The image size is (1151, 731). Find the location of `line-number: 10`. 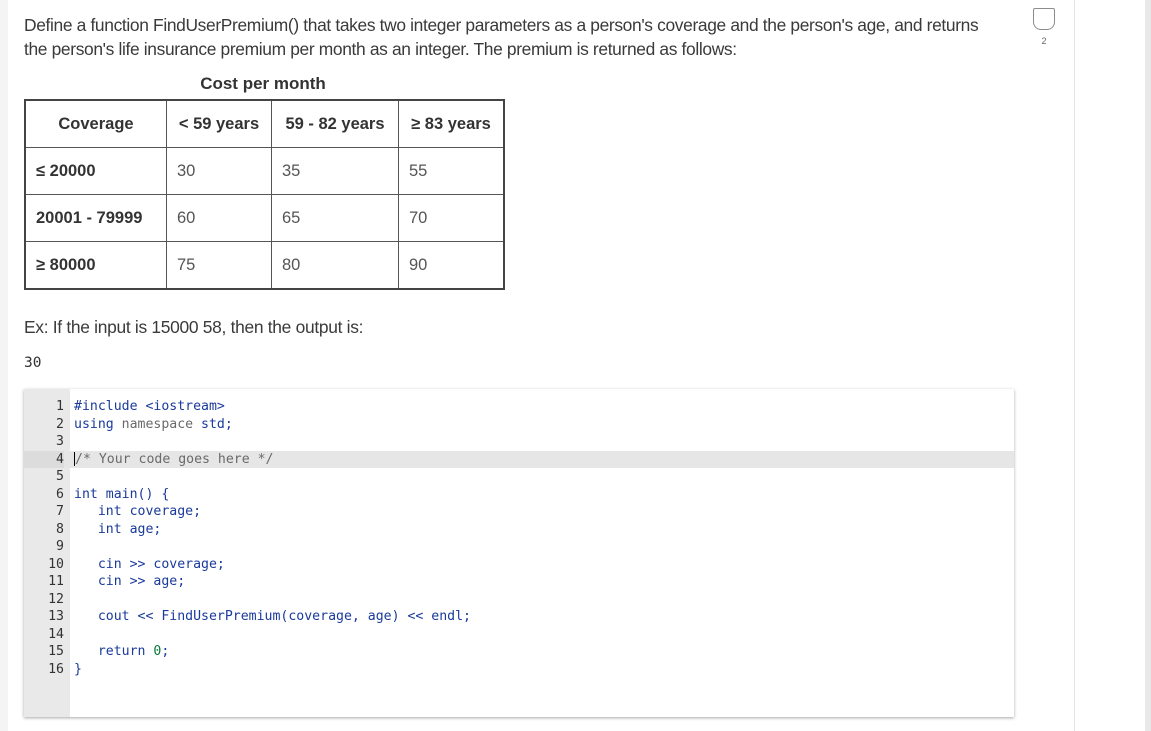

line-number: 10 is located at coordinates (56, 564).